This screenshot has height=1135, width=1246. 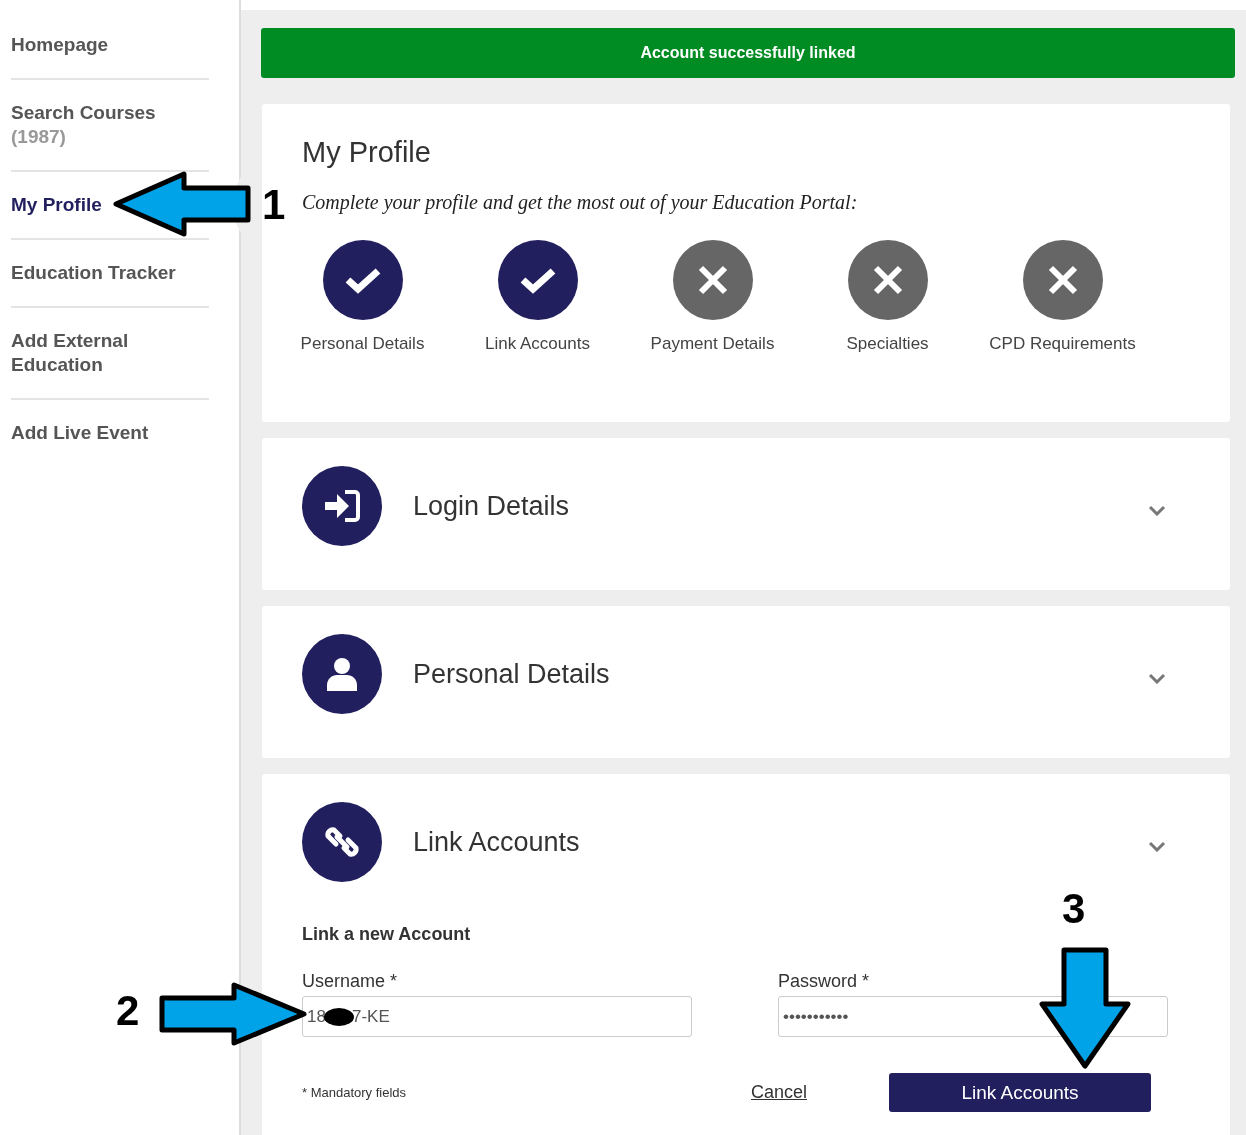 I want to click on card-title: My Profile, so click(x=367, y=152).